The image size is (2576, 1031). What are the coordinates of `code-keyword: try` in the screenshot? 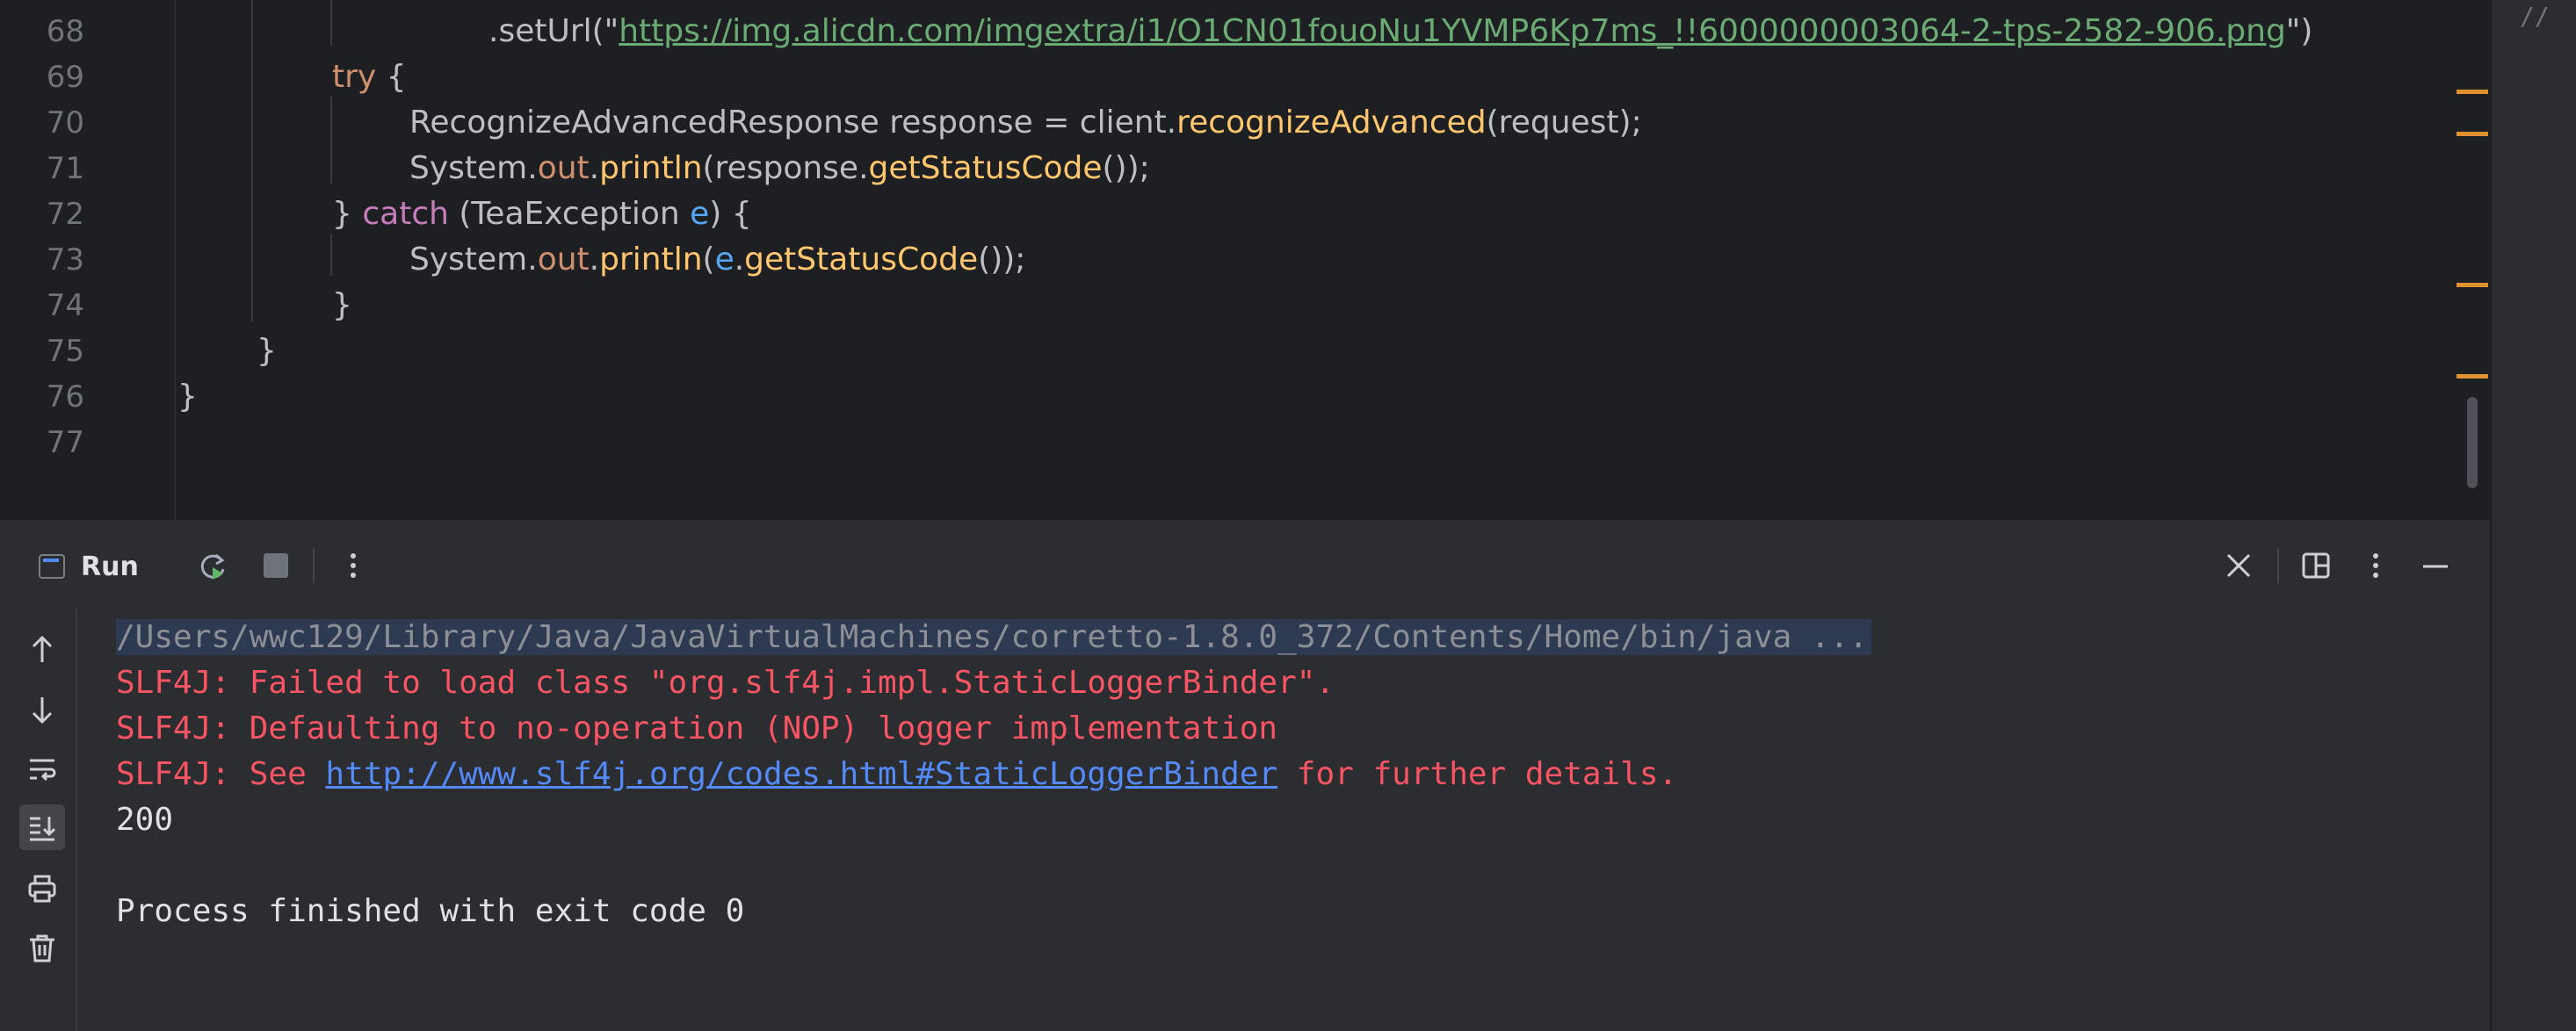 It's located at (354, 77).